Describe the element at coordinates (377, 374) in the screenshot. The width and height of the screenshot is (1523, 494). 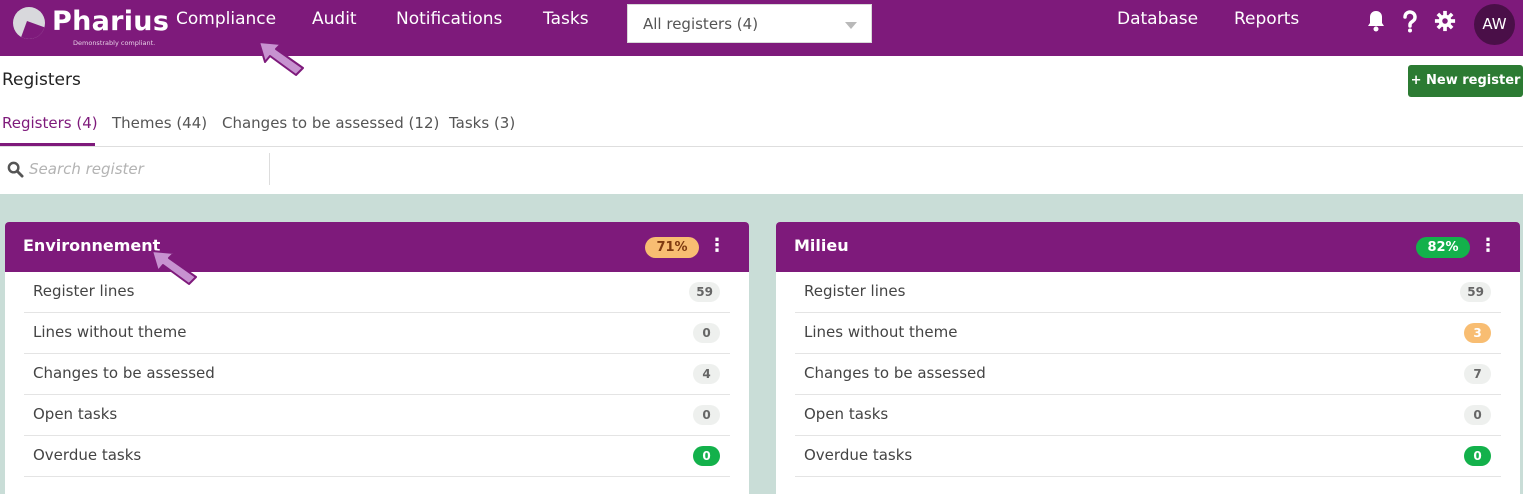
I see `list-item: Changes to be assessed 4` at that location.